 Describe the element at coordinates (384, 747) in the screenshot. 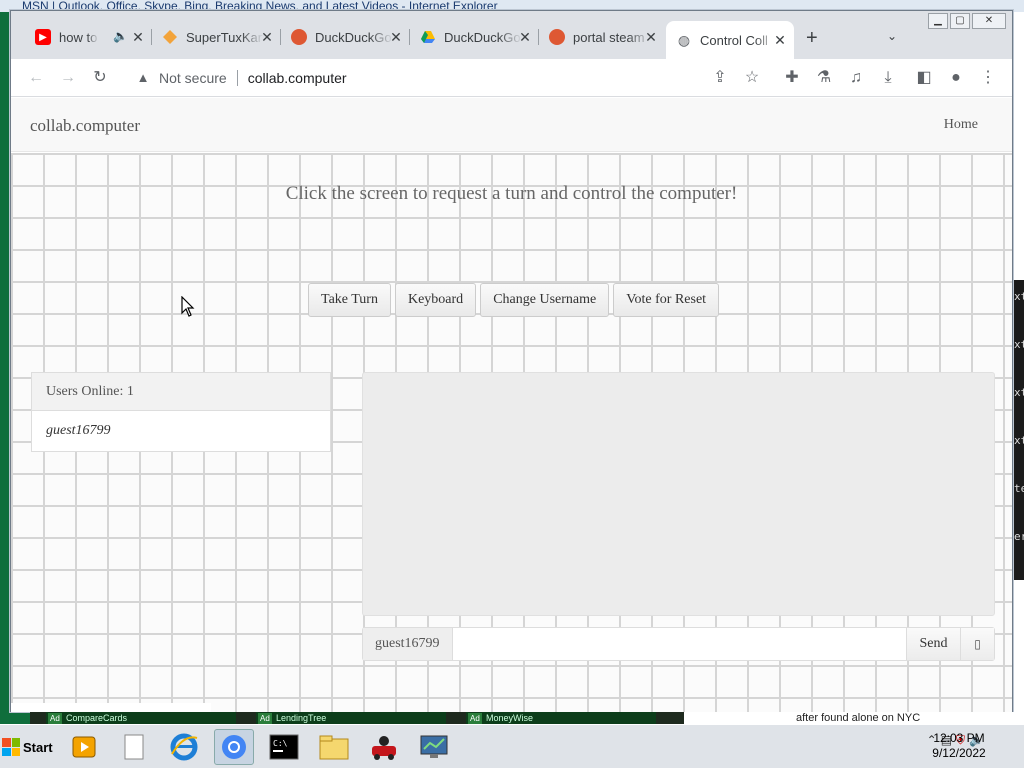

I see `supertuxkart-taskbar-icon` at that location.